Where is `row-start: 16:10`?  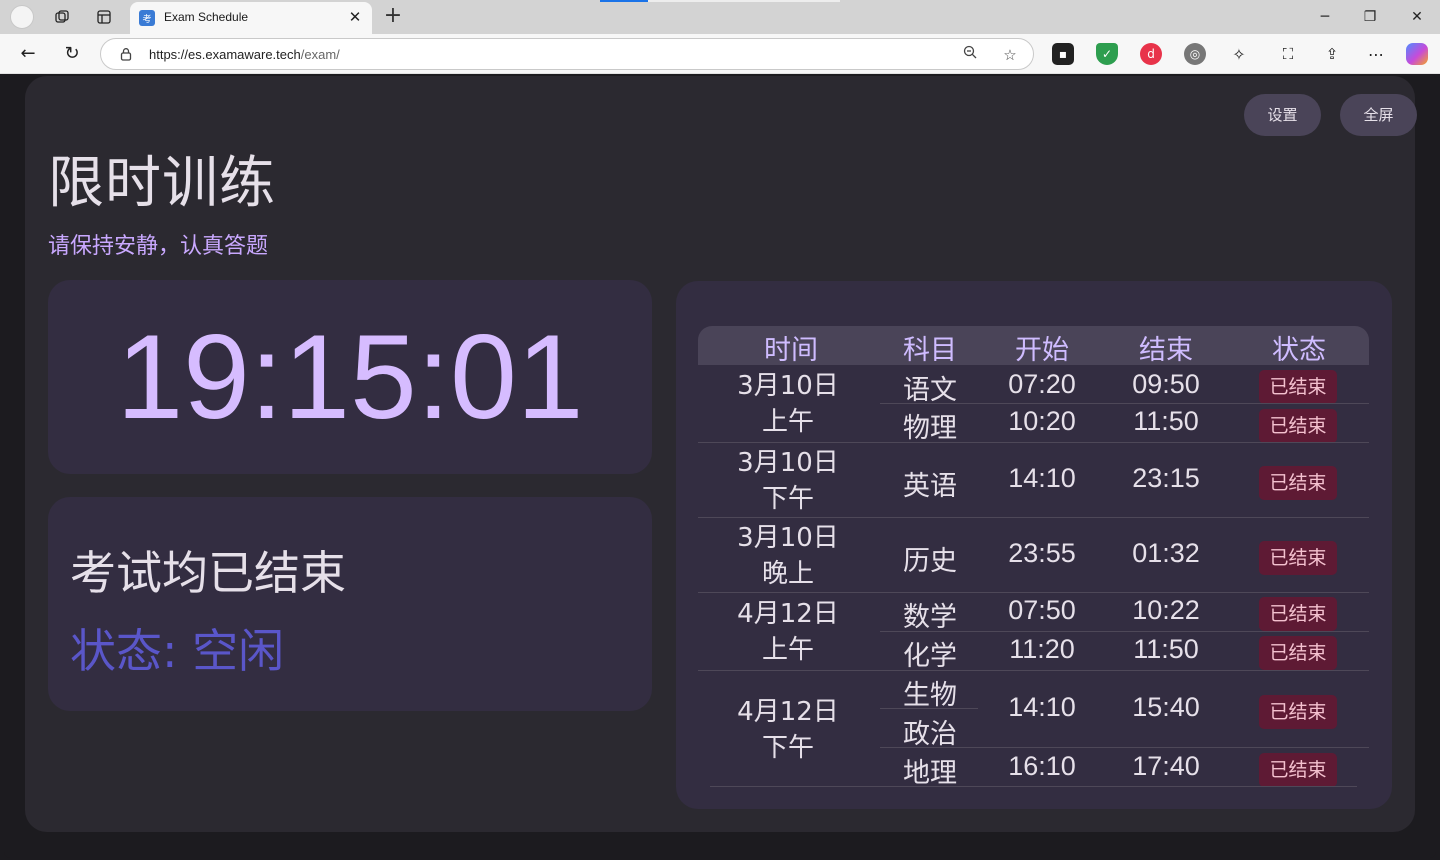
row-start: 16:10 is located at coordinates (1042, 766).